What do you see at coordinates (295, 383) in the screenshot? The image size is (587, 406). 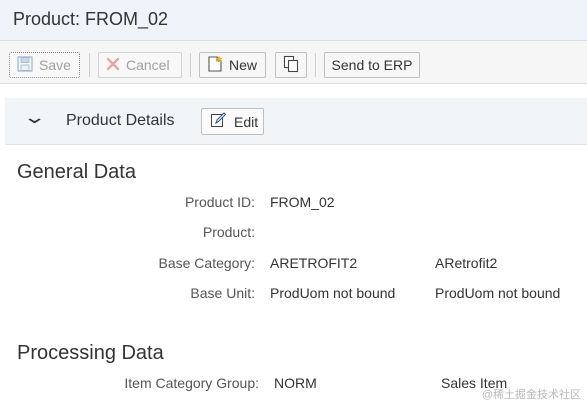 I see `item-category-group-value: NORM` at bounding box center [295, 383].